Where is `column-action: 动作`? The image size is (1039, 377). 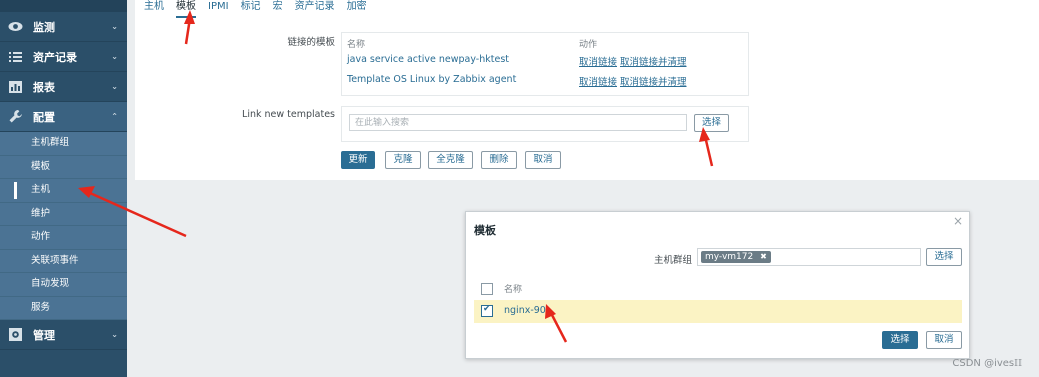
column-action: 动作 is located at coordinates (588, 45).